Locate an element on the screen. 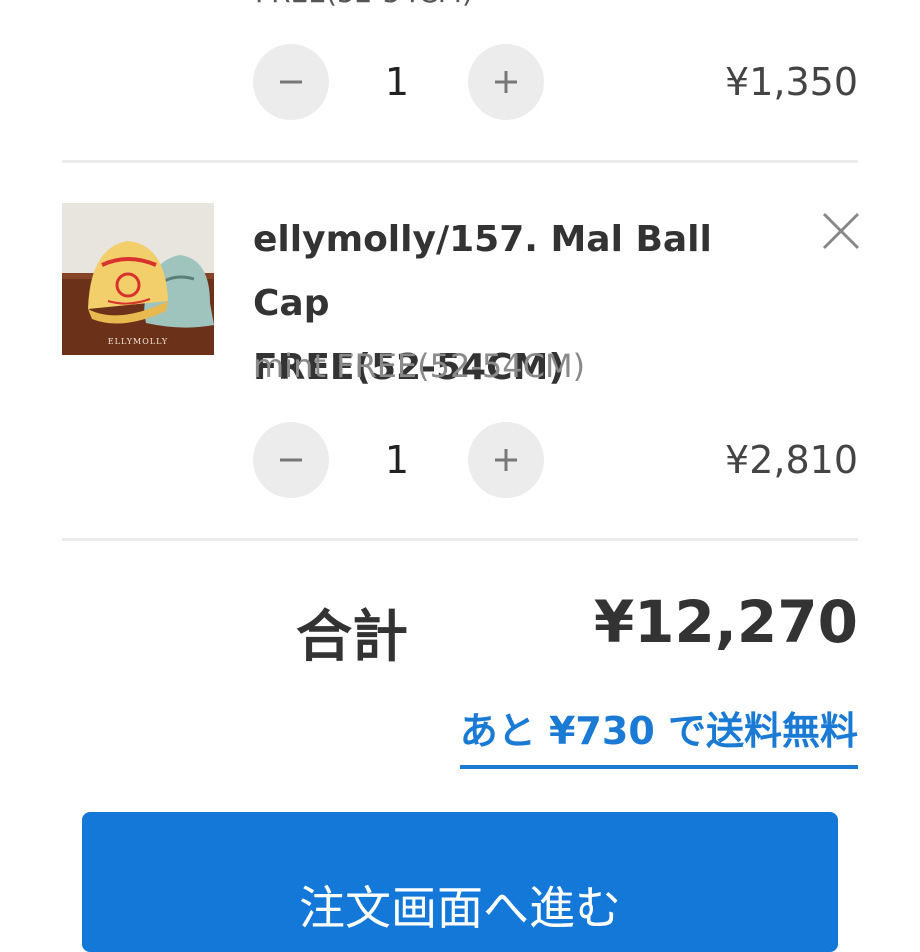  remove-item-button is located at coordinates (841, 231).